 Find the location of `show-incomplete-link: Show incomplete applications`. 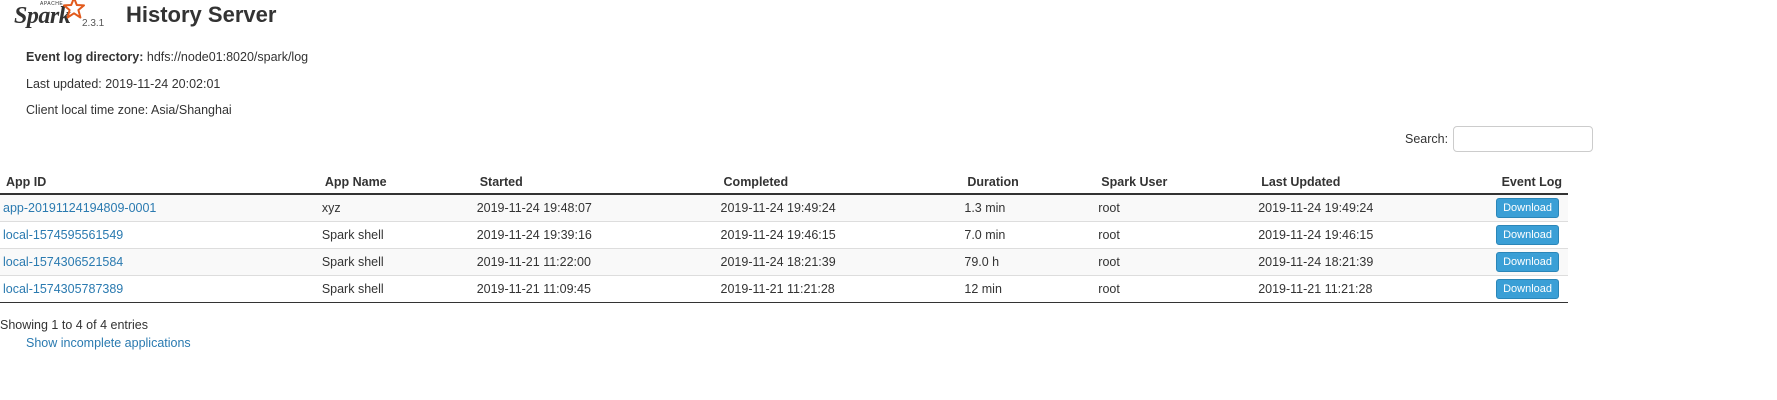

show-incomplete-link: Show incomplete applications is located at coordinates (108, 343).